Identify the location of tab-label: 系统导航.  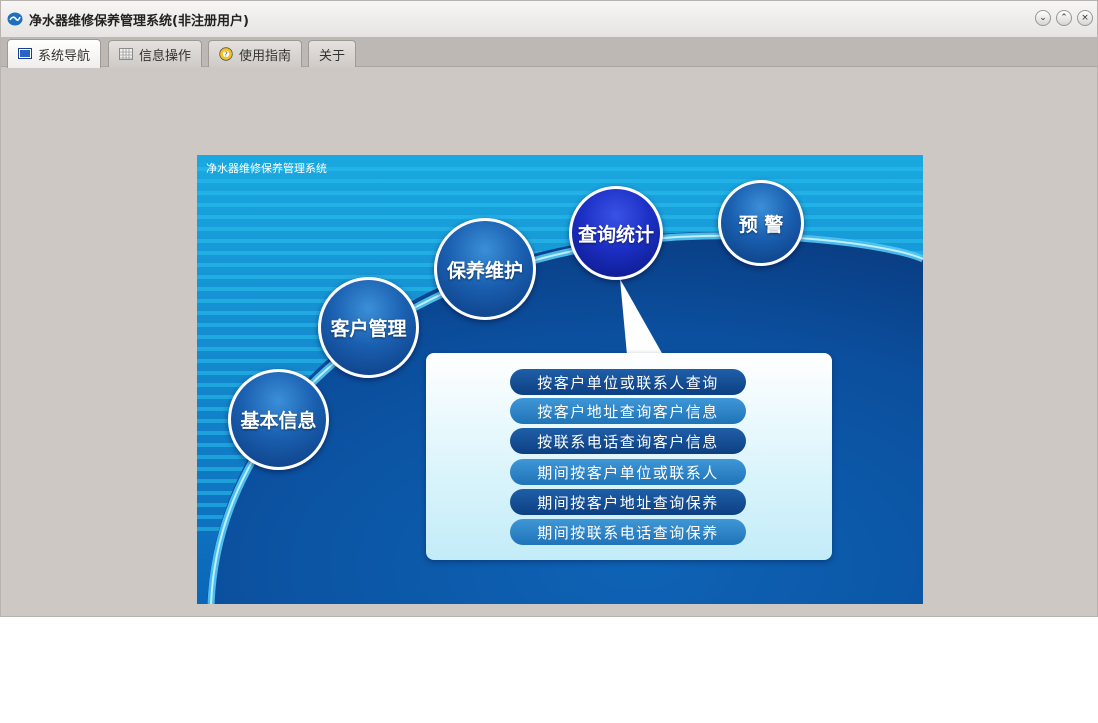
(64, 56).